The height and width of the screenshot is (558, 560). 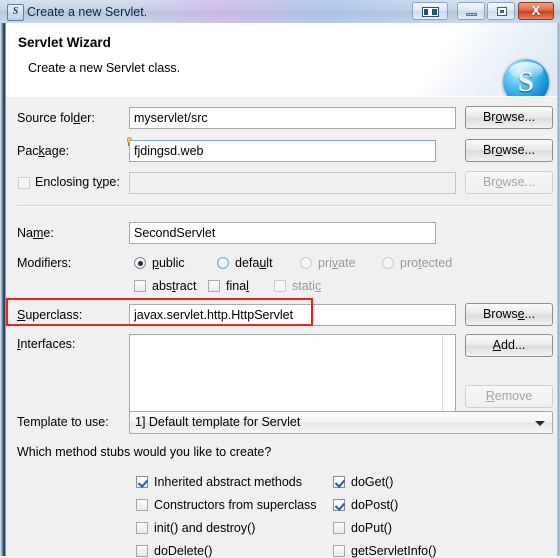 What do you see at coordinates (223, 263) in the screenshot?
I see `modifier-default-radio` at bounding box center [223, 263].